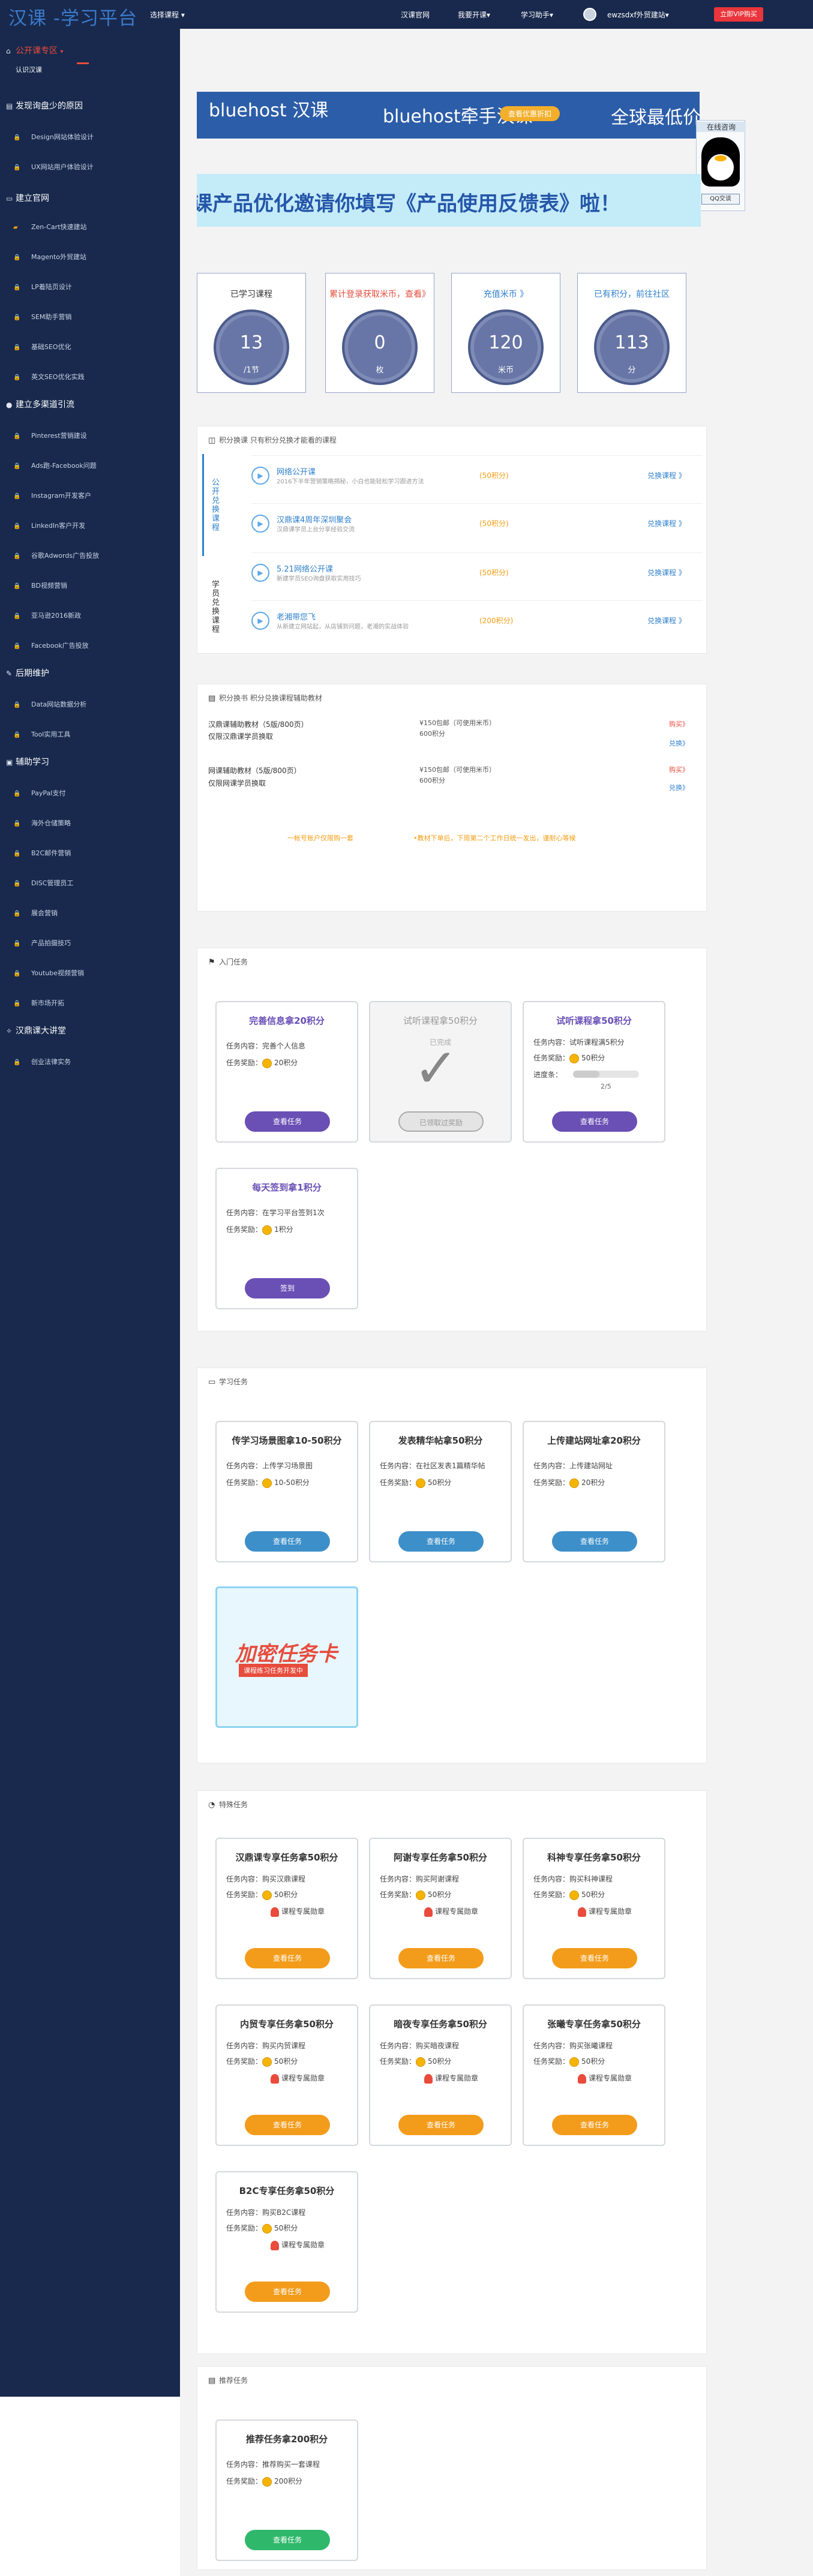 This screenshot has height=2576, width=813. What do you see at coordinates (273, 1671) in the screenshot?
I see `promo-sub: 课程练习任务开发中` at bounding box center [273, 1671].